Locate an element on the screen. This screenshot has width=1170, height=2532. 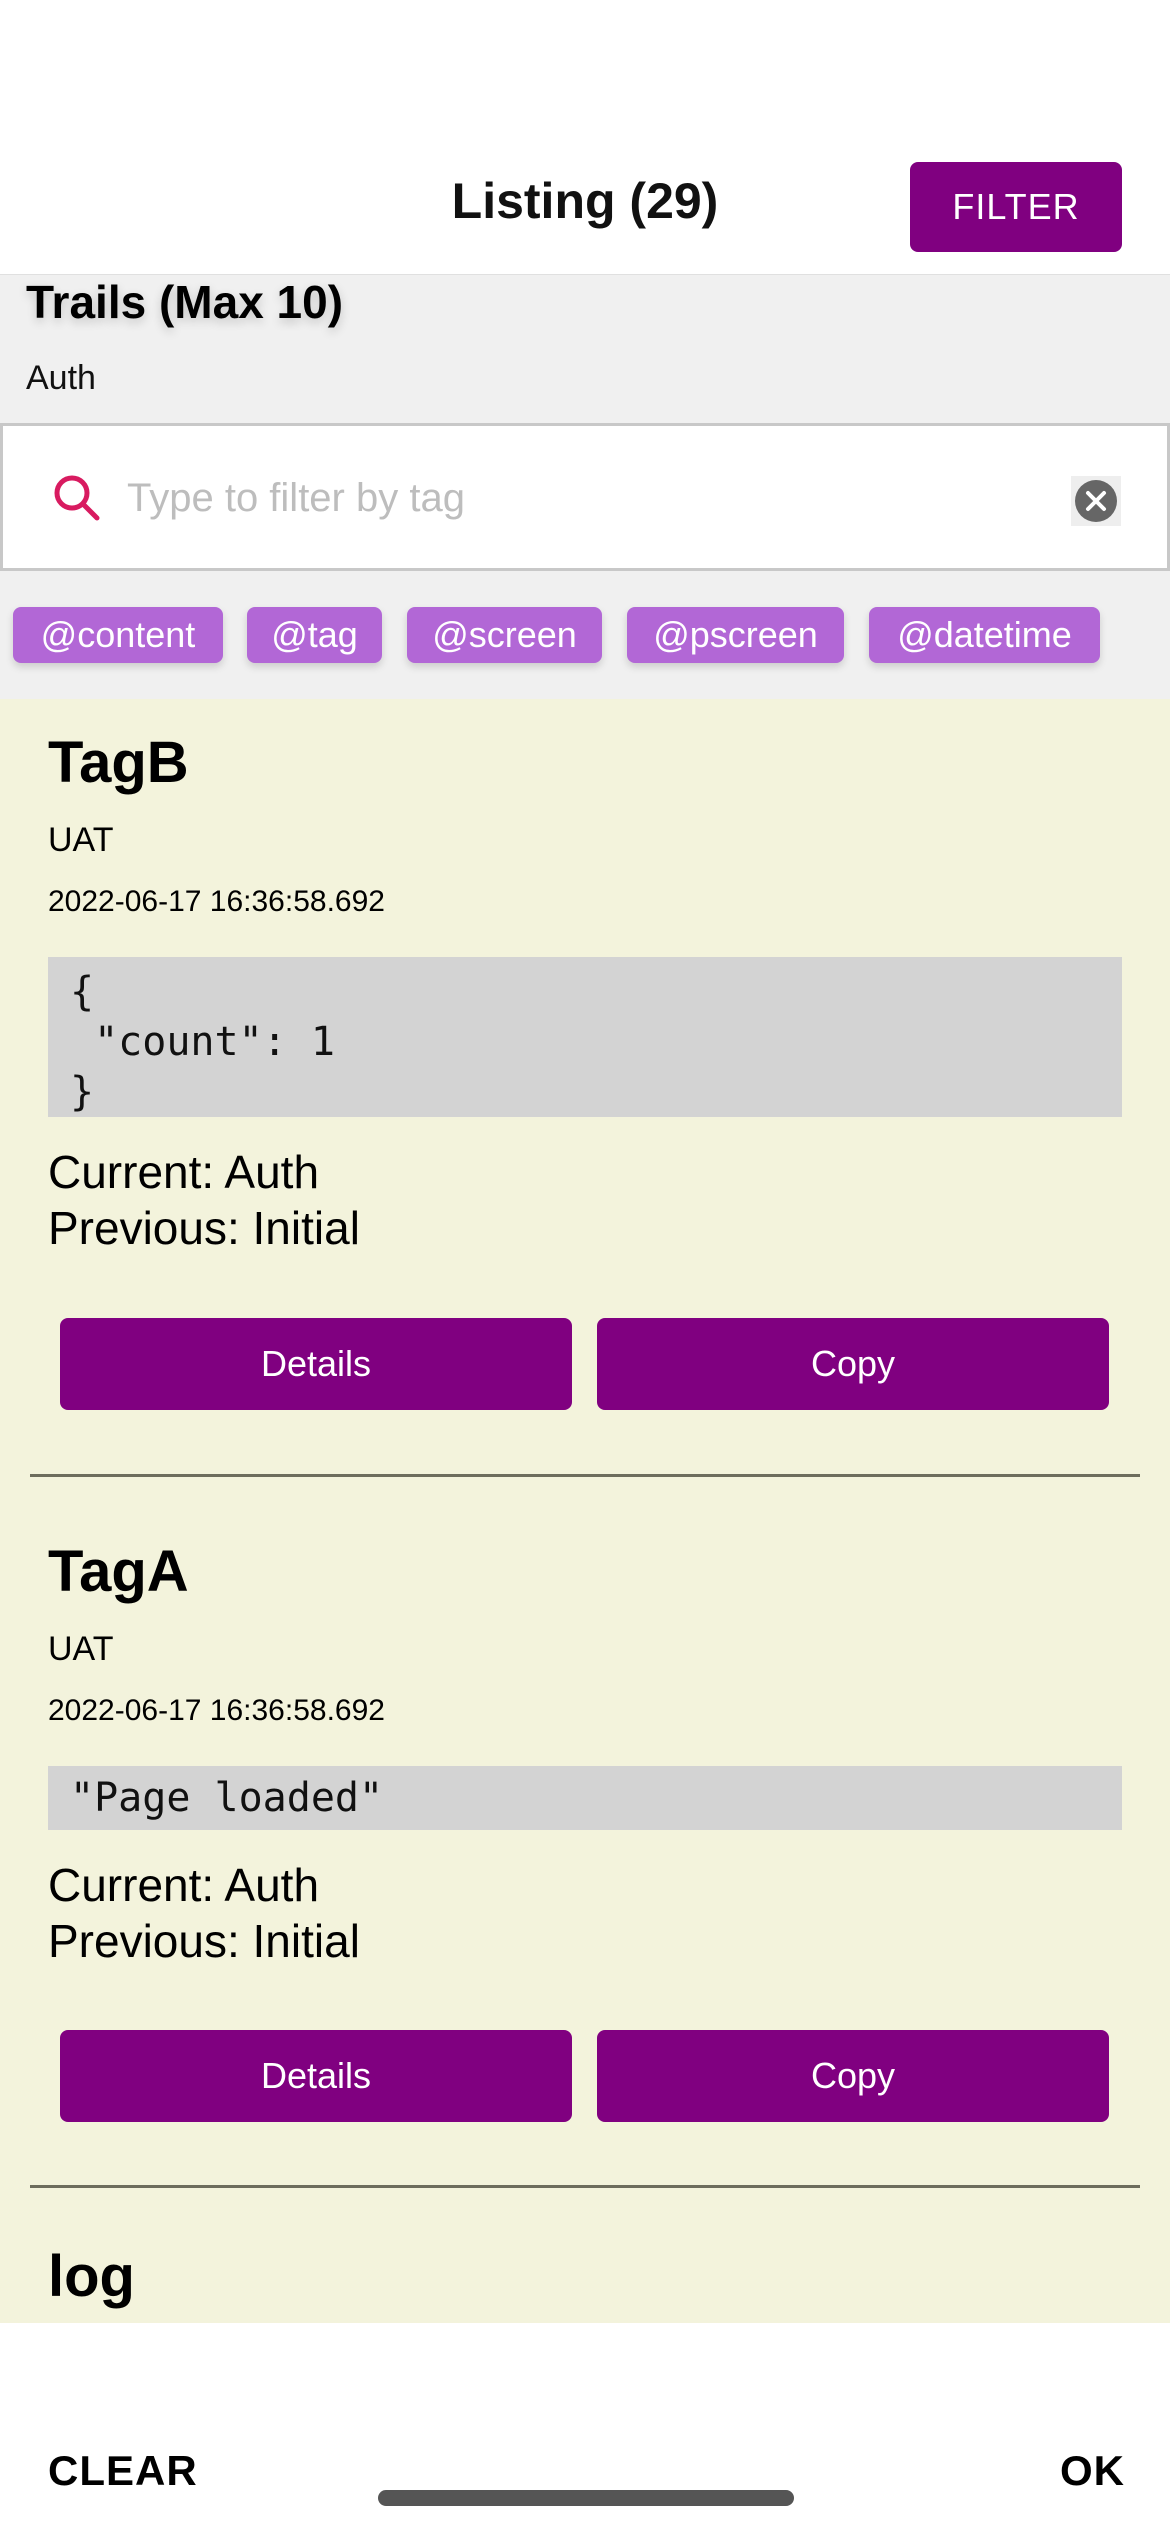
clear-button: CLEAR is located at coordinates (123, 2471).